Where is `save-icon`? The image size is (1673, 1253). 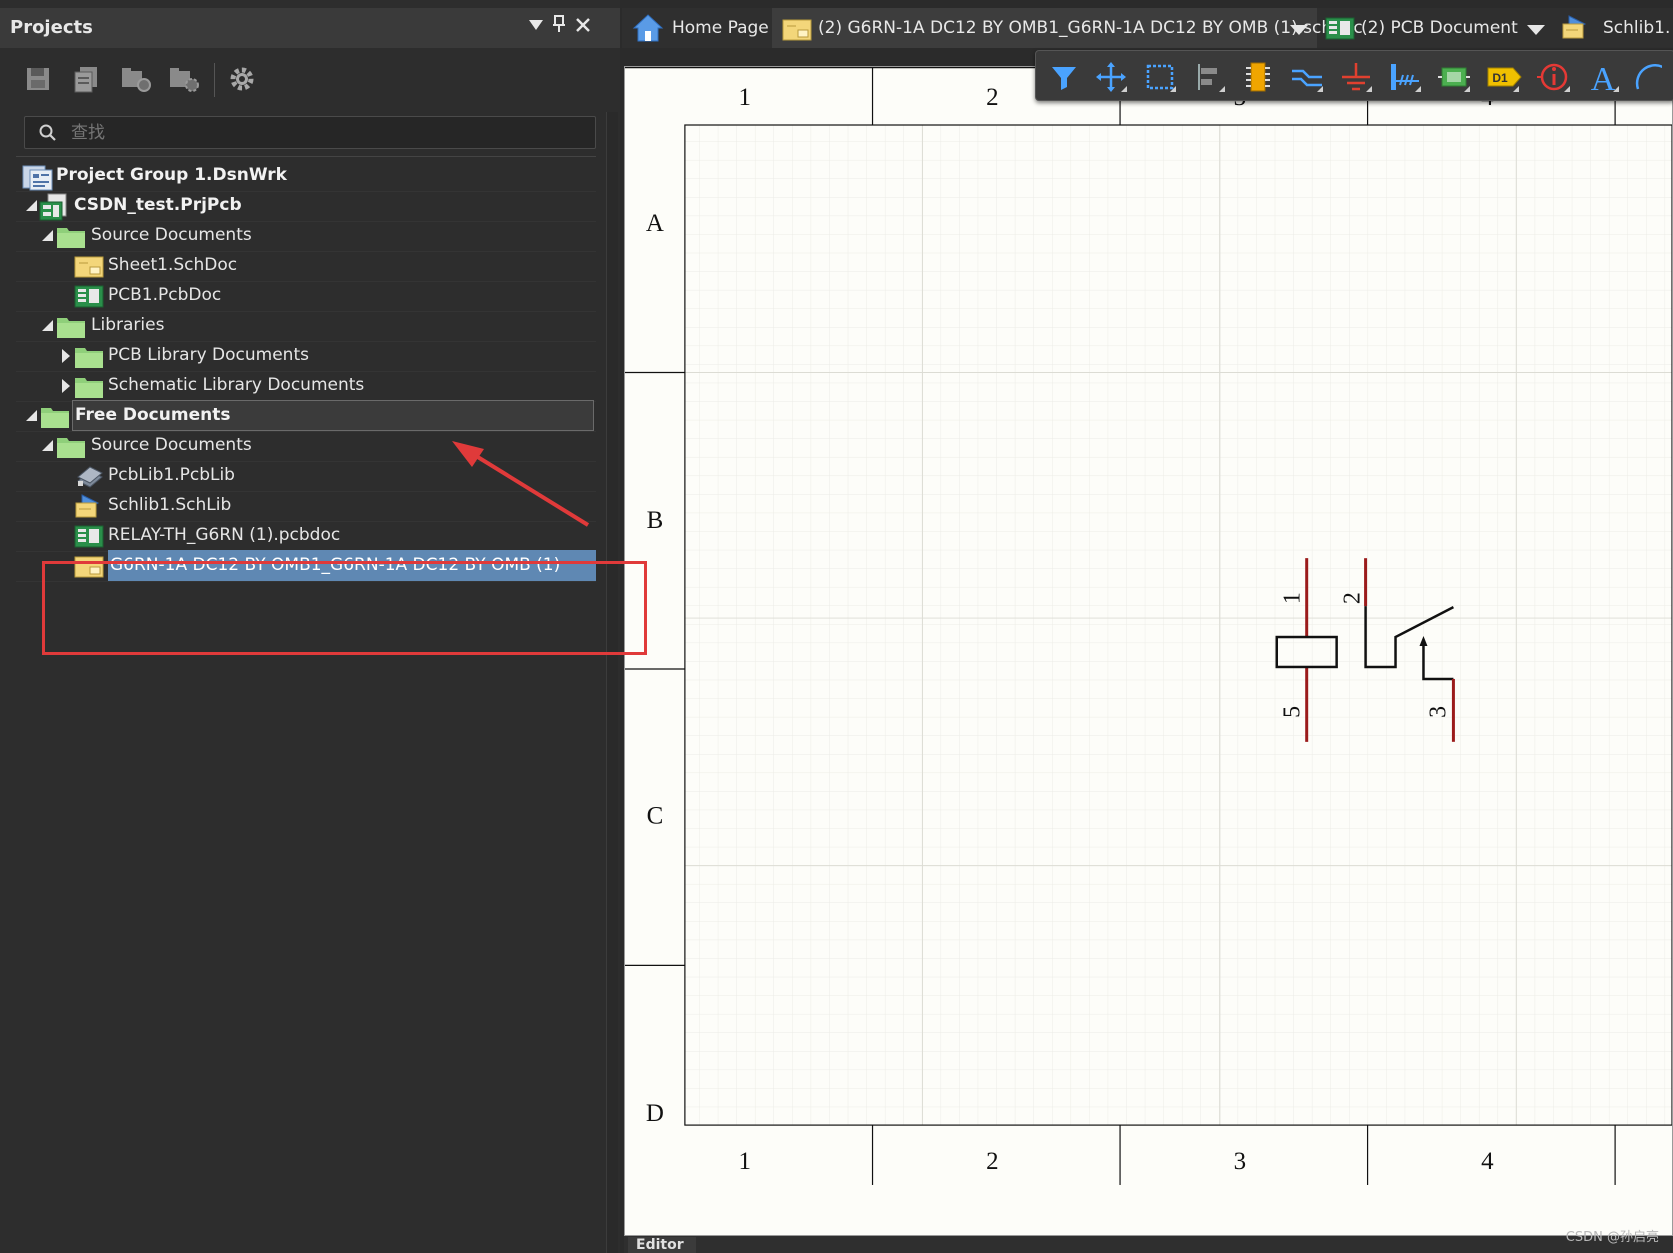
save-icon is located at coordinates (38, 79).